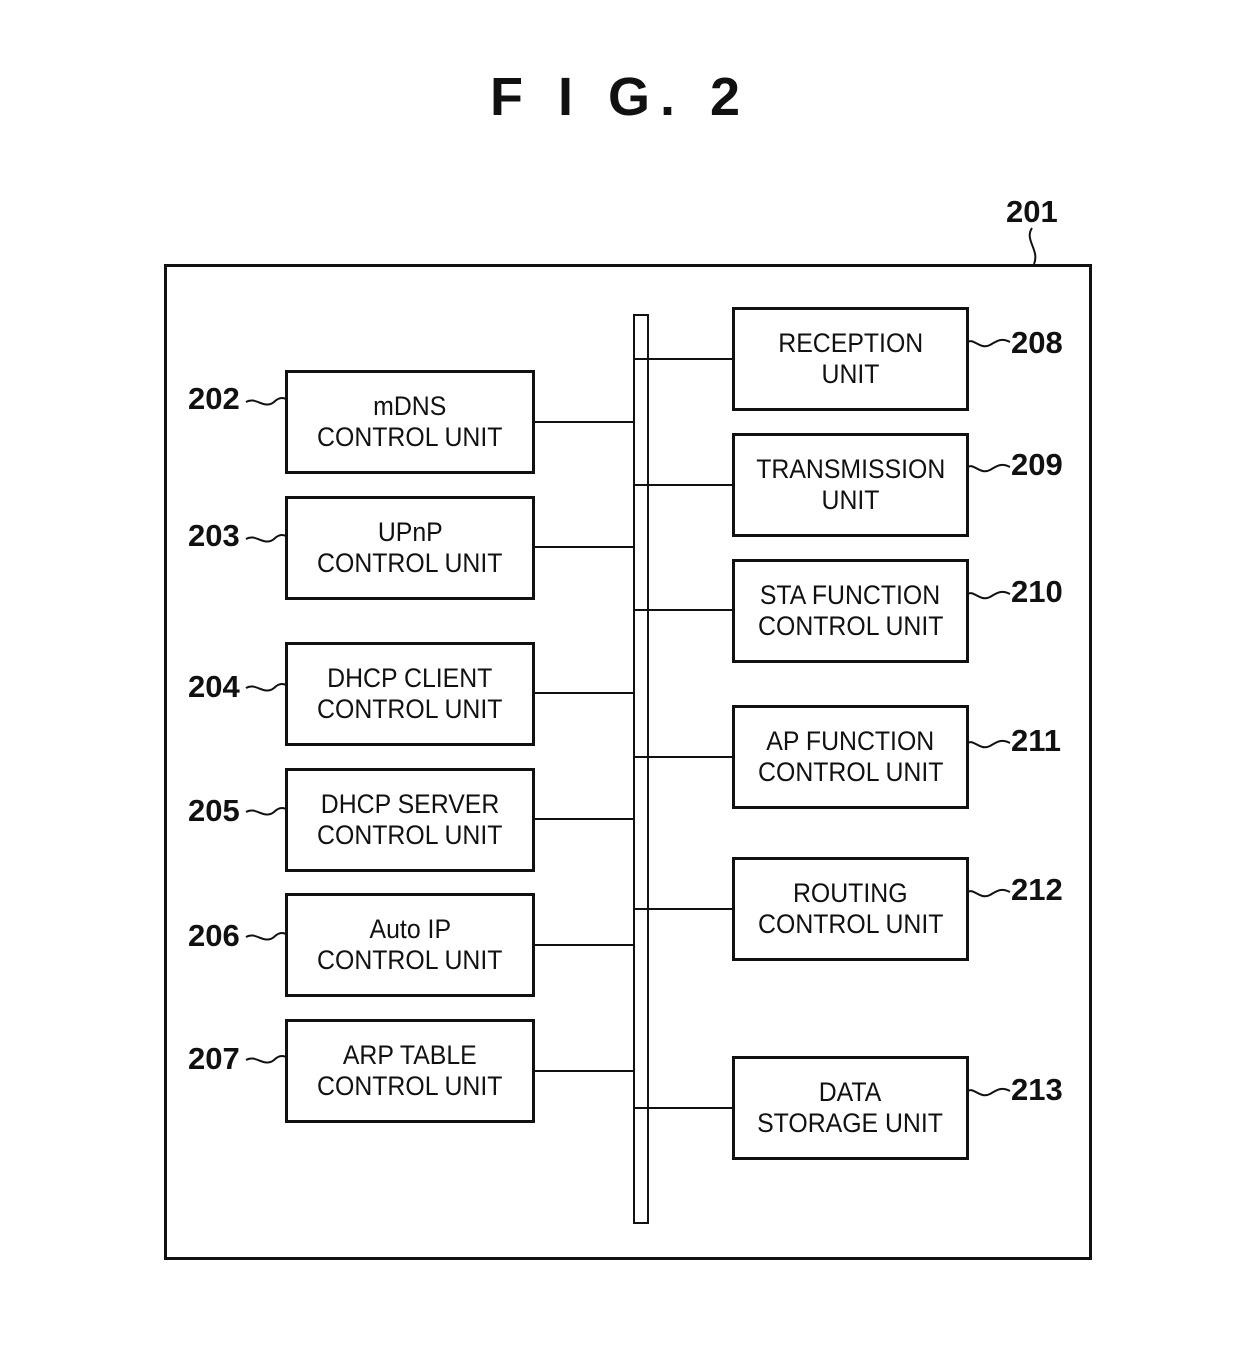 The height and width of the screenshot is (1370, 1240). I want to click on ref-label-205: 205, so click(214, 810).